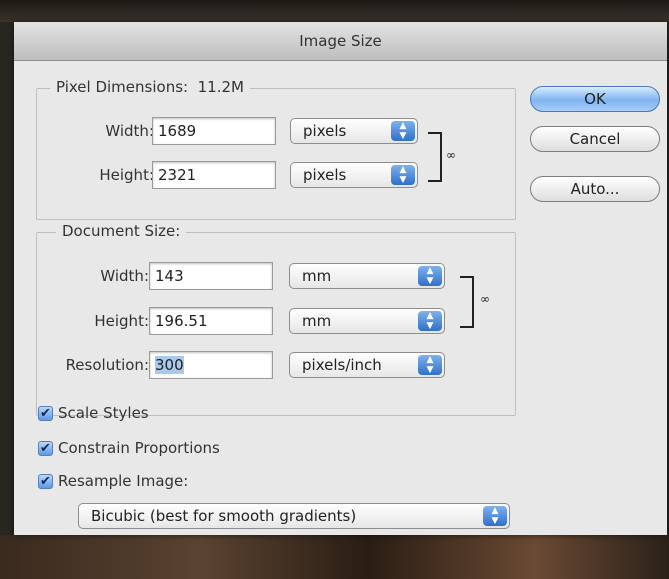 This screenshot has height=579, width=669. What do you see at coordinates (354, 175) in the screenshot?
I see `pixel-height-unit-select: pixels ▲ ▼` at bounding box center [354, 175].